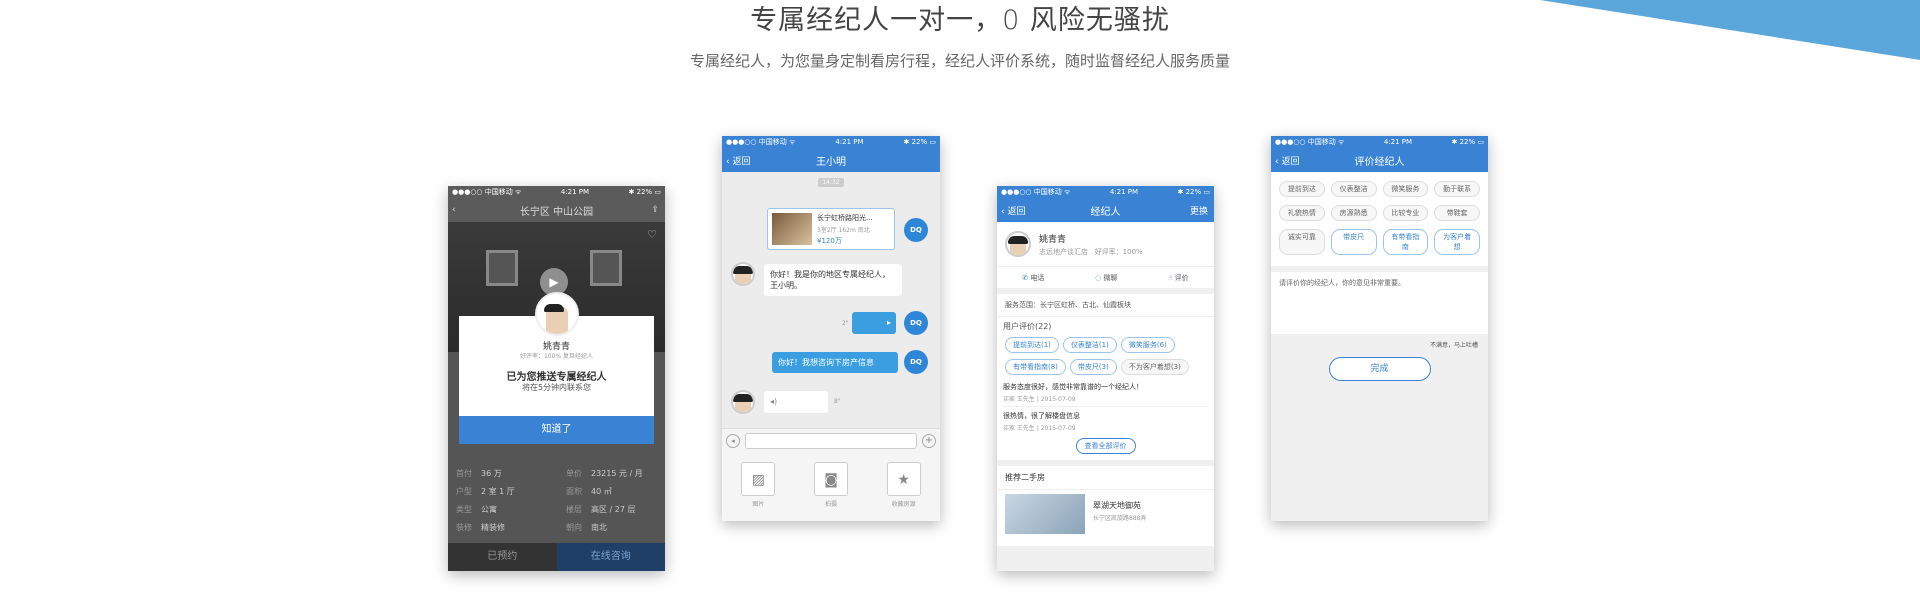 The image size is (1920, 605). I want to click on image-icon: ▨, so click(758, 479).